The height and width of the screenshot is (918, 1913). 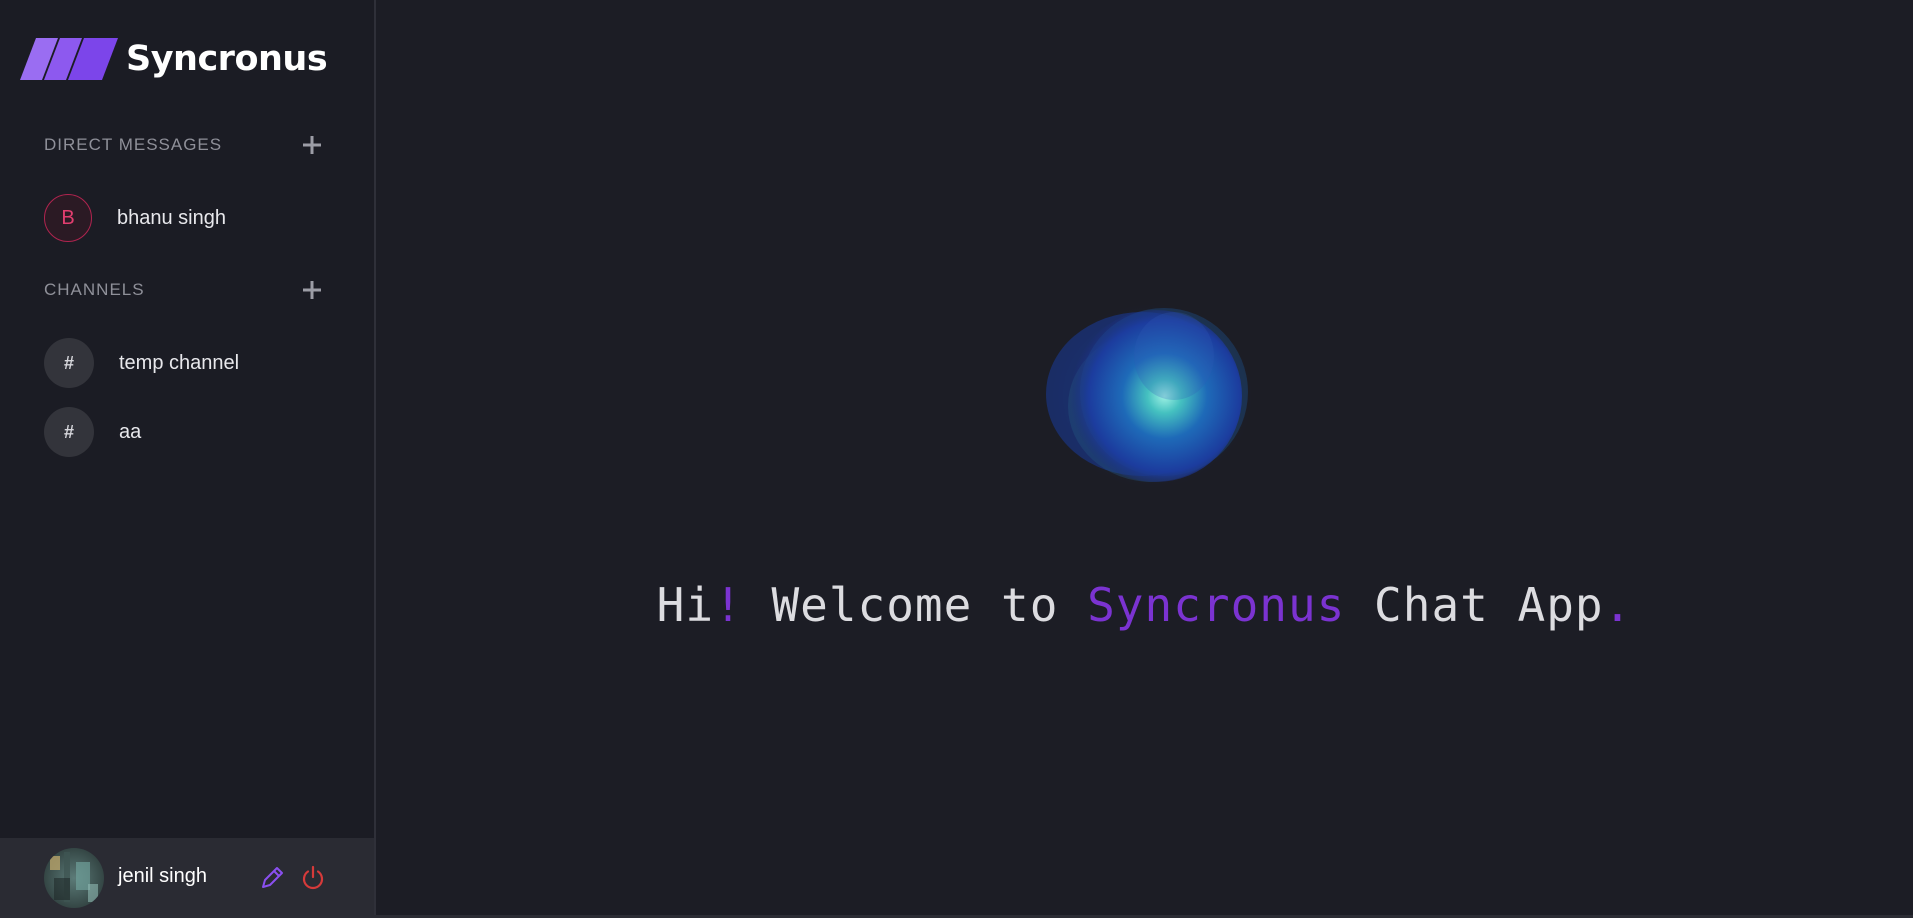 I want to click on channels-header: CHANNELS, so click(x=185, y=290).